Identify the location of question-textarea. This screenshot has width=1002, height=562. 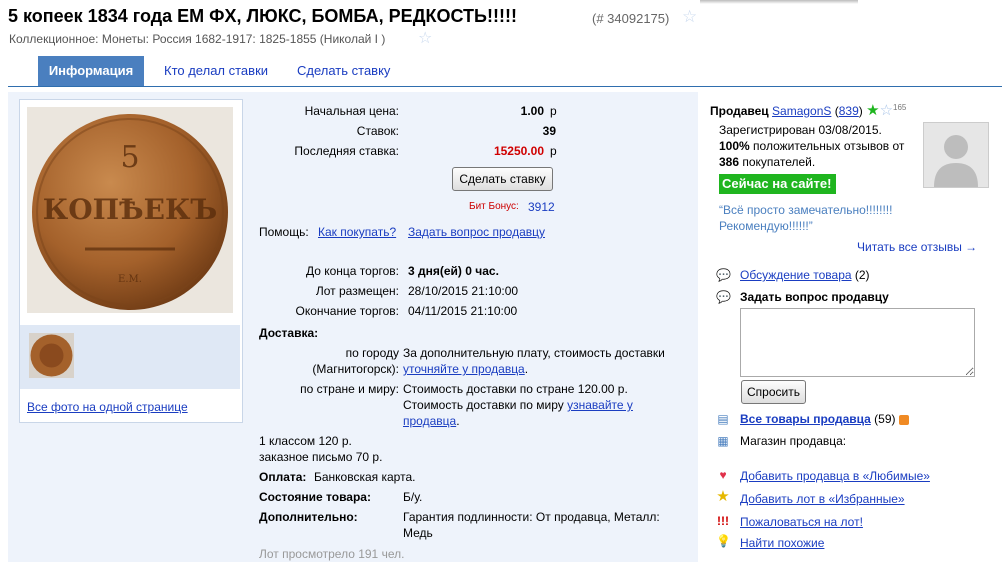
(857, 342).